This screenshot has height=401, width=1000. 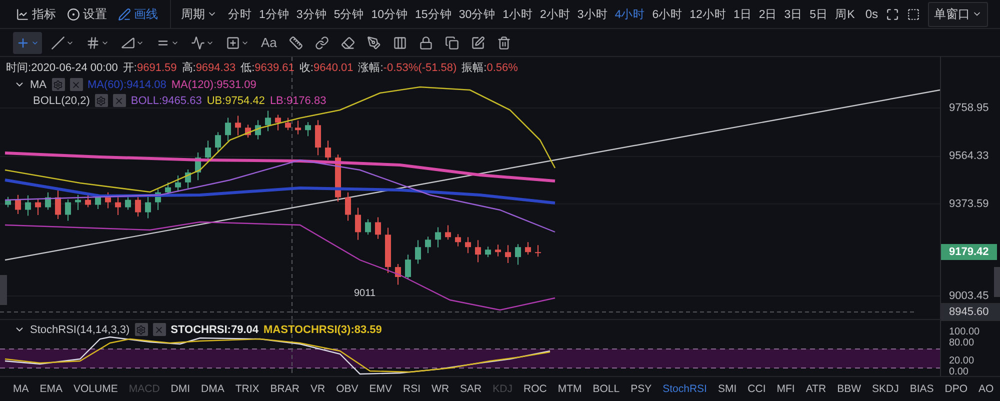 What do you see at coordinates (490, 67) in the screenshot?
I see `ohlc-field: 振幅:0.56%` at bounding box center [490, 67].